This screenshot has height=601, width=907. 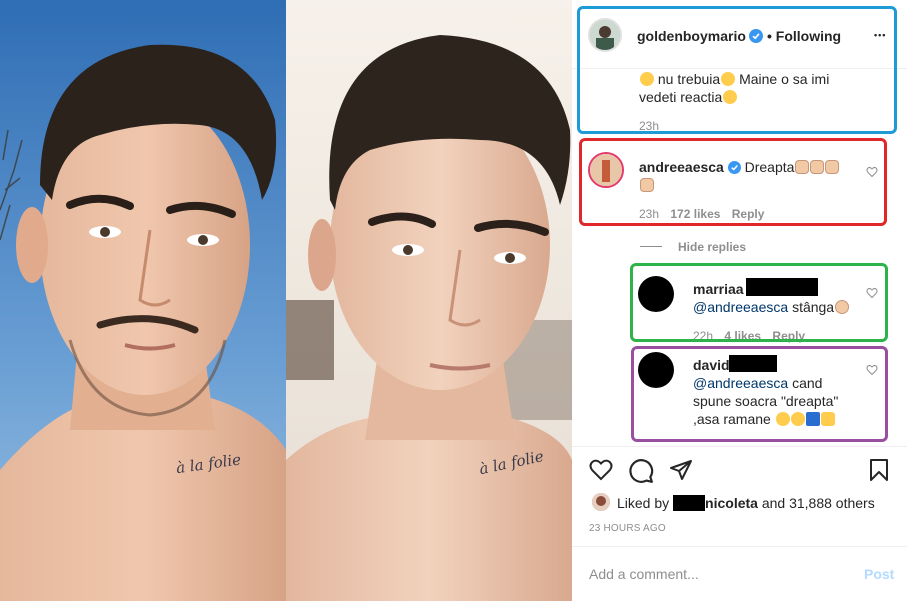 I want to click on highlight-frame-red, so click(x=733, y=182).